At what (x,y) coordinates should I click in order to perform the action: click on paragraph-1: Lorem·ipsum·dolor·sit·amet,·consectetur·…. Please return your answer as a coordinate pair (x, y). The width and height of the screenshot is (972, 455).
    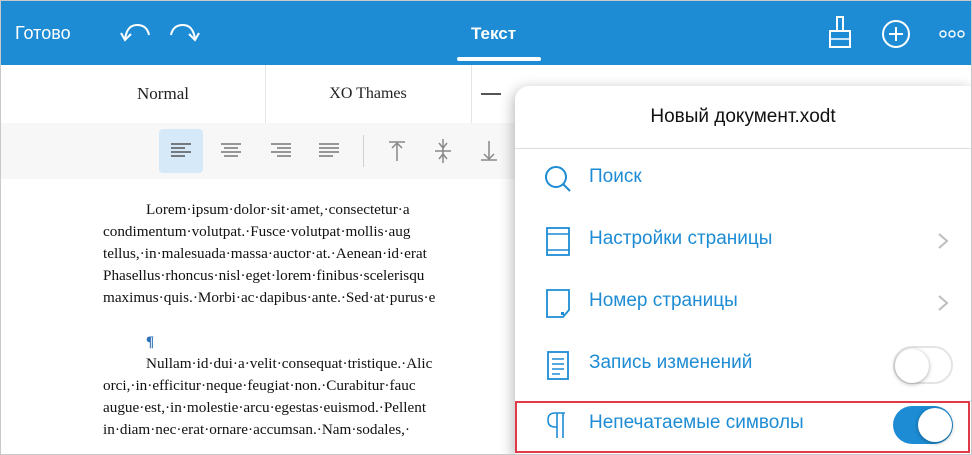
    Looking at the image, I should click on (313, 254).